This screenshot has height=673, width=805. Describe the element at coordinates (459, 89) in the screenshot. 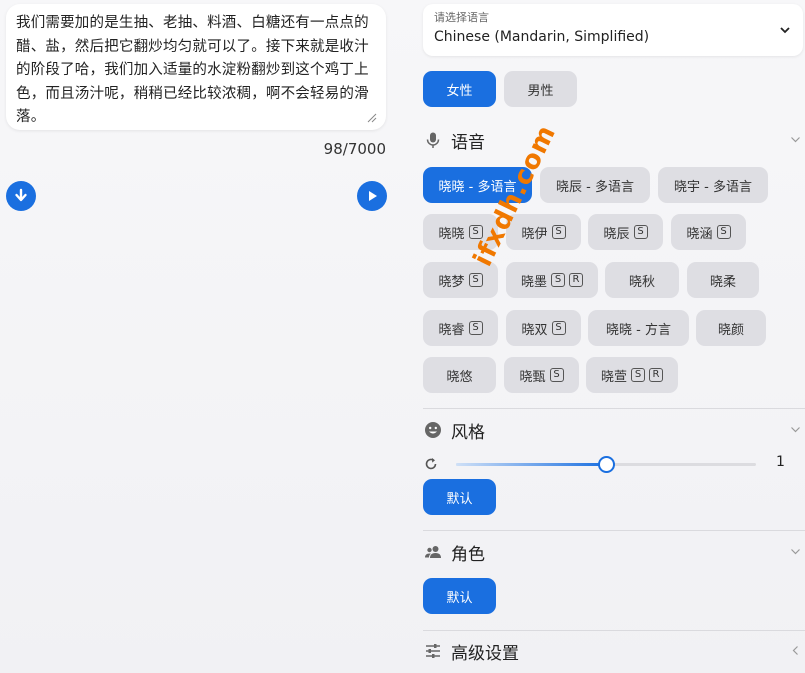

I see `gender-female-button: 女性` at that location.